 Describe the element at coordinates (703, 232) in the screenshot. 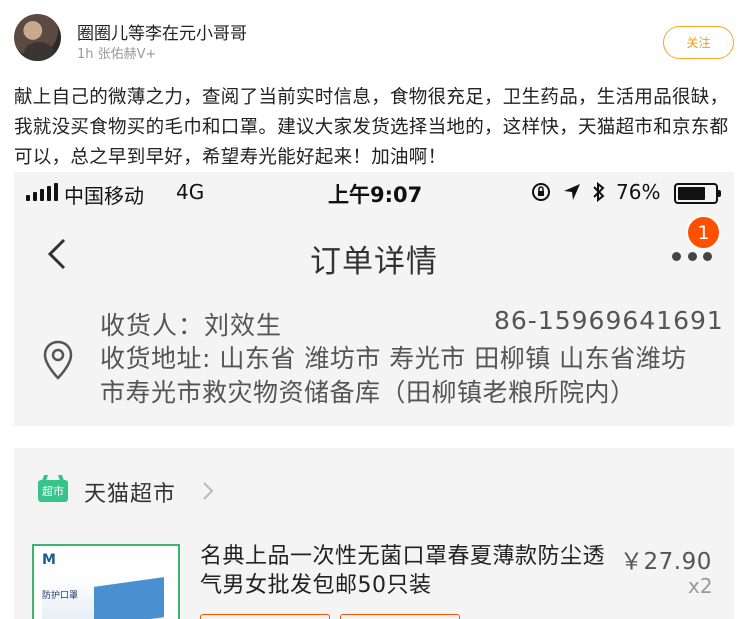

I see `notification-badge: 1` at that location.